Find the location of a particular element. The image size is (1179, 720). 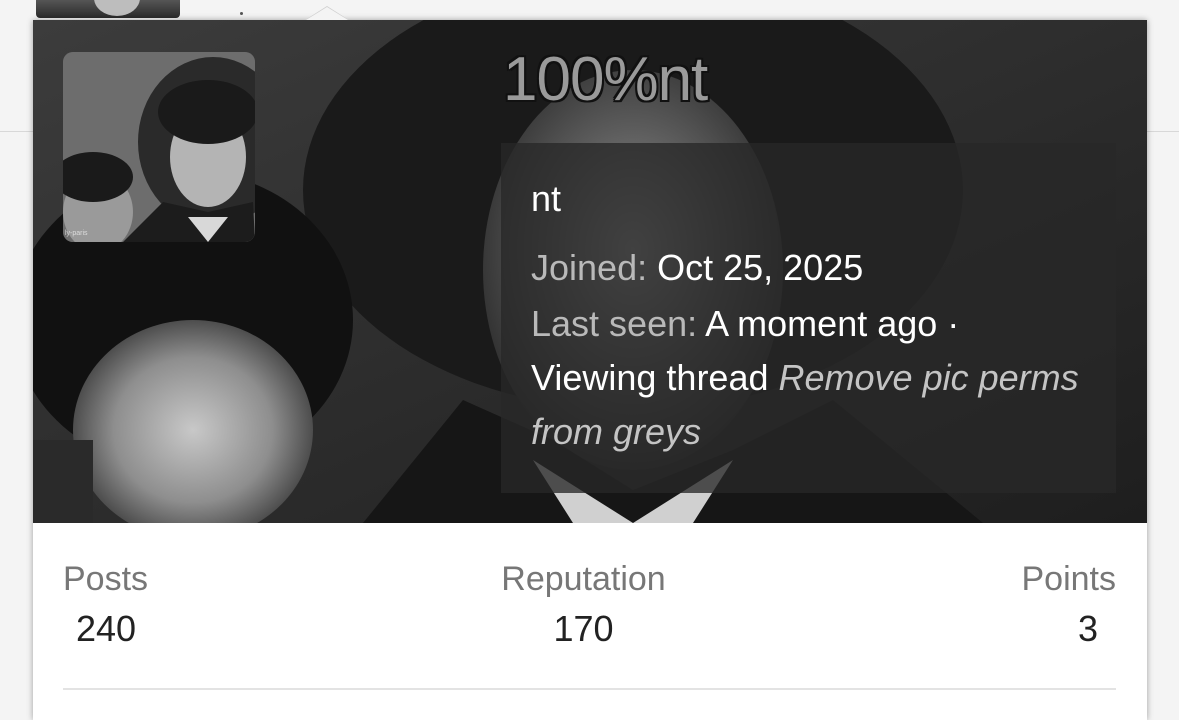

points-value: 3 is located at coordinates (1087, 628).